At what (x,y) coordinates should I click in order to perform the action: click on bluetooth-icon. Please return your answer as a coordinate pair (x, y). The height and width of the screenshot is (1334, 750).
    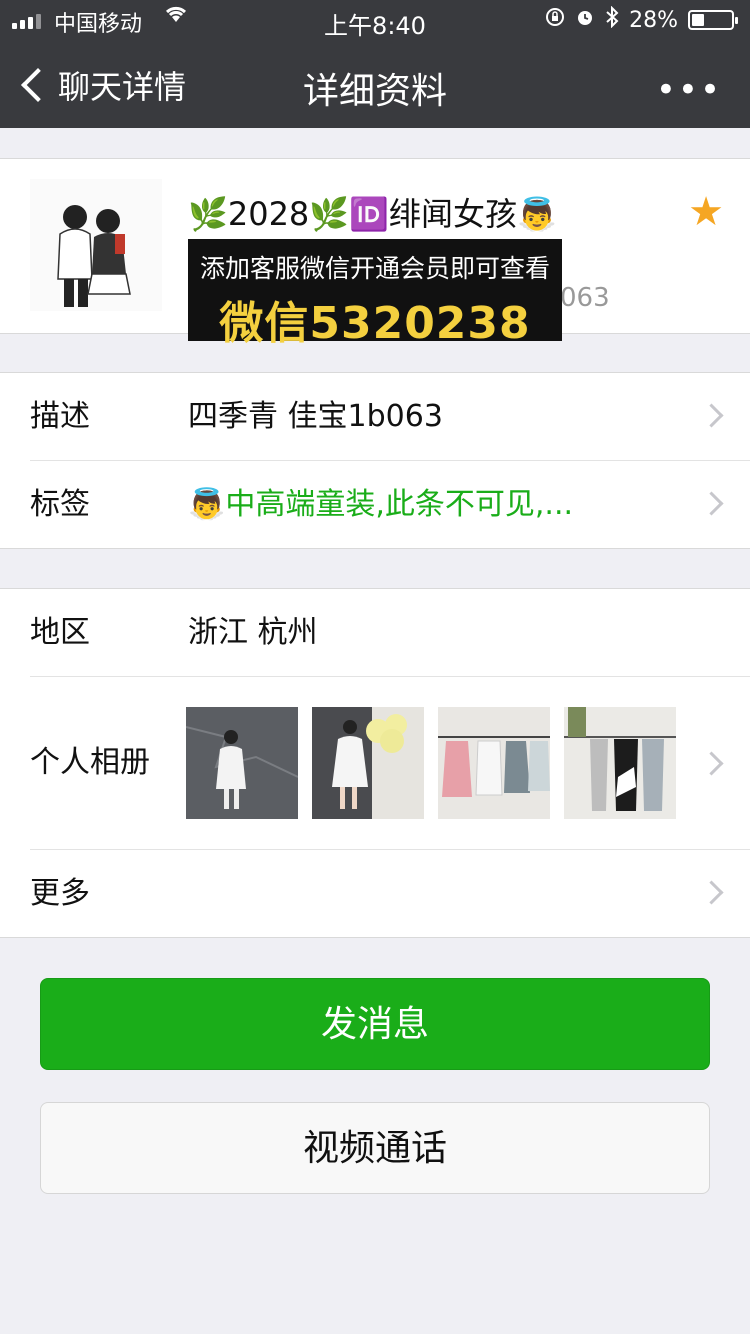
    Looking at the image, I should click on (612, 19).